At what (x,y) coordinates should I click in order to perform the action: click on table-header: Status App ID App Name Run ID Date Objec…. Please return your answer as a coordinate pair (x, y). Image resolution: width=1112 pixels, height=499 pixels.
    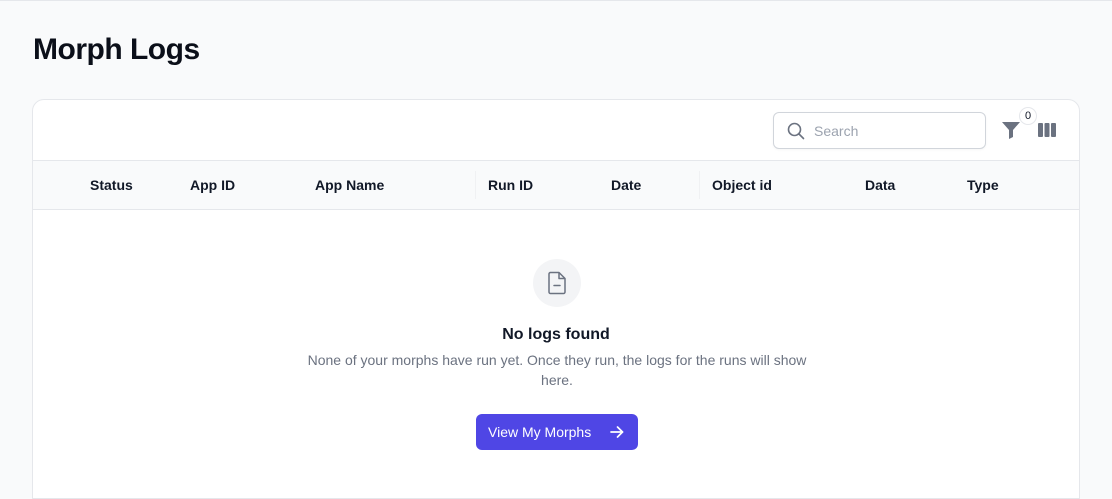
    Looking at the image, I should click on (556, 185).